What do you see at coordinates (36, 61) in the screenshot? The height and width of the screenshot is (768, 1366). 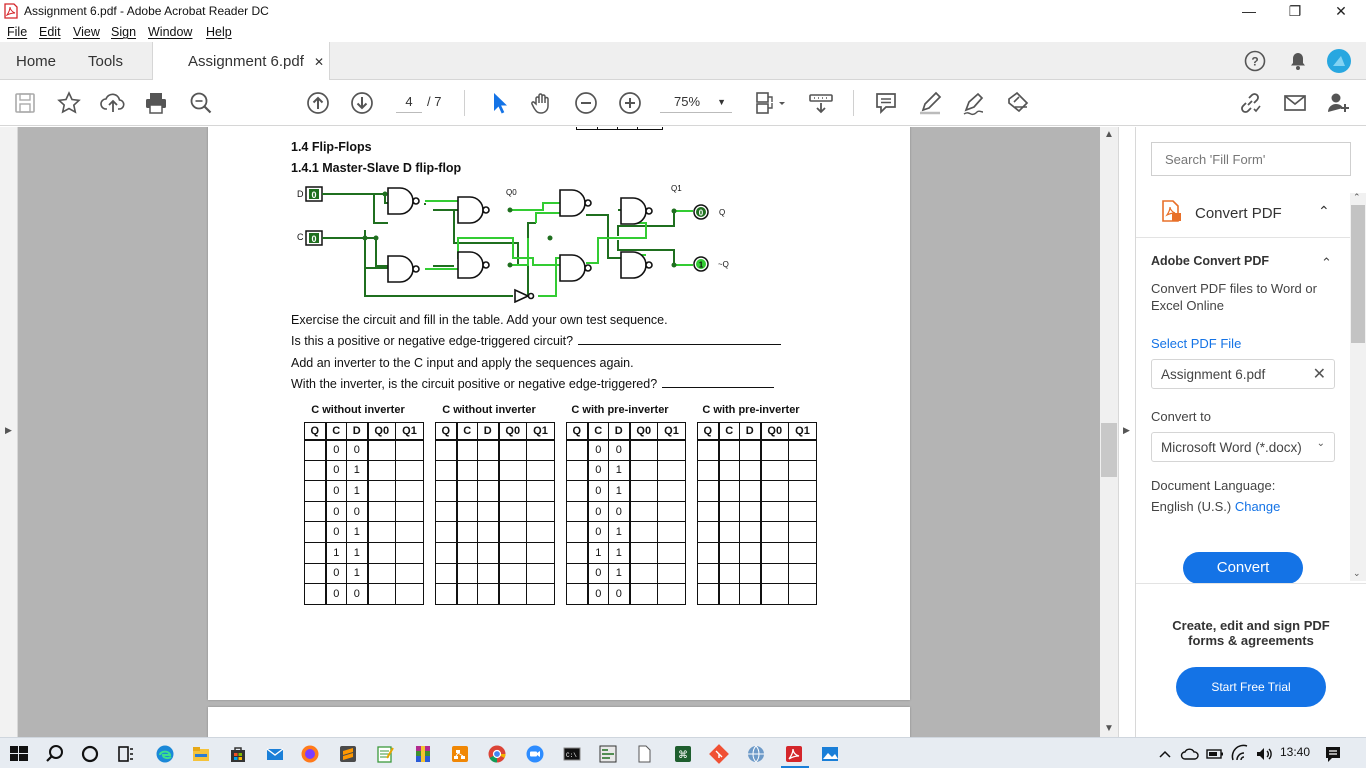 I see `tab-home: Home` at bounding box center [36, 61].